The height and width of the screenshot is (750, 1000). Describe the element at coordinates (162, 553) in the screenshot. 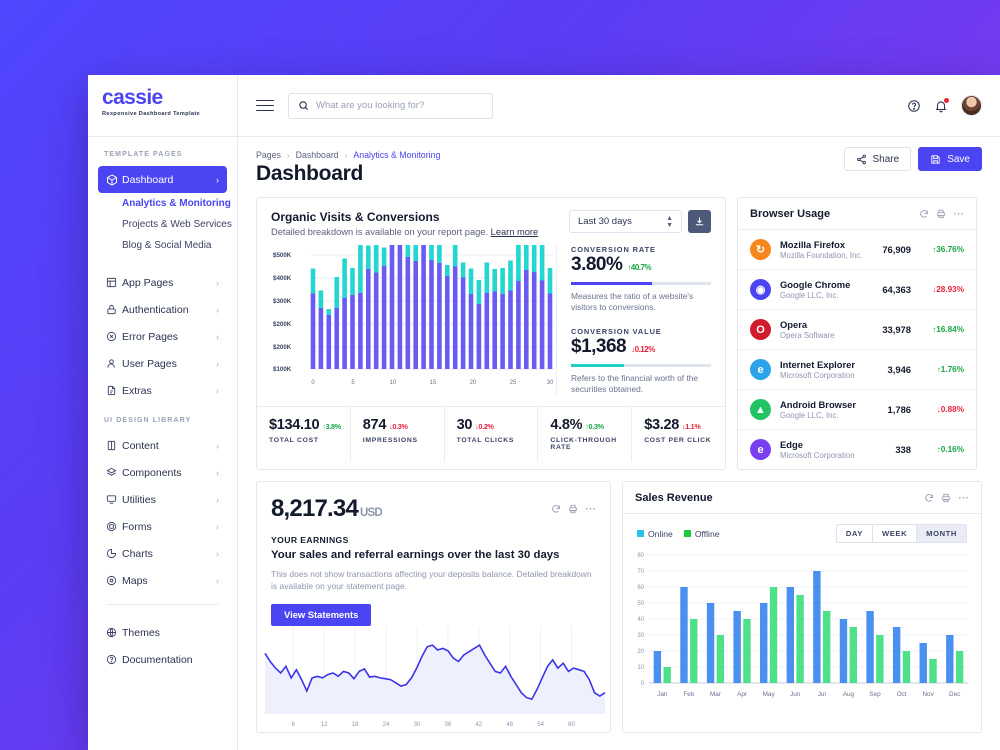

I see `sidebar-item-charts: Charts ›` at that location.